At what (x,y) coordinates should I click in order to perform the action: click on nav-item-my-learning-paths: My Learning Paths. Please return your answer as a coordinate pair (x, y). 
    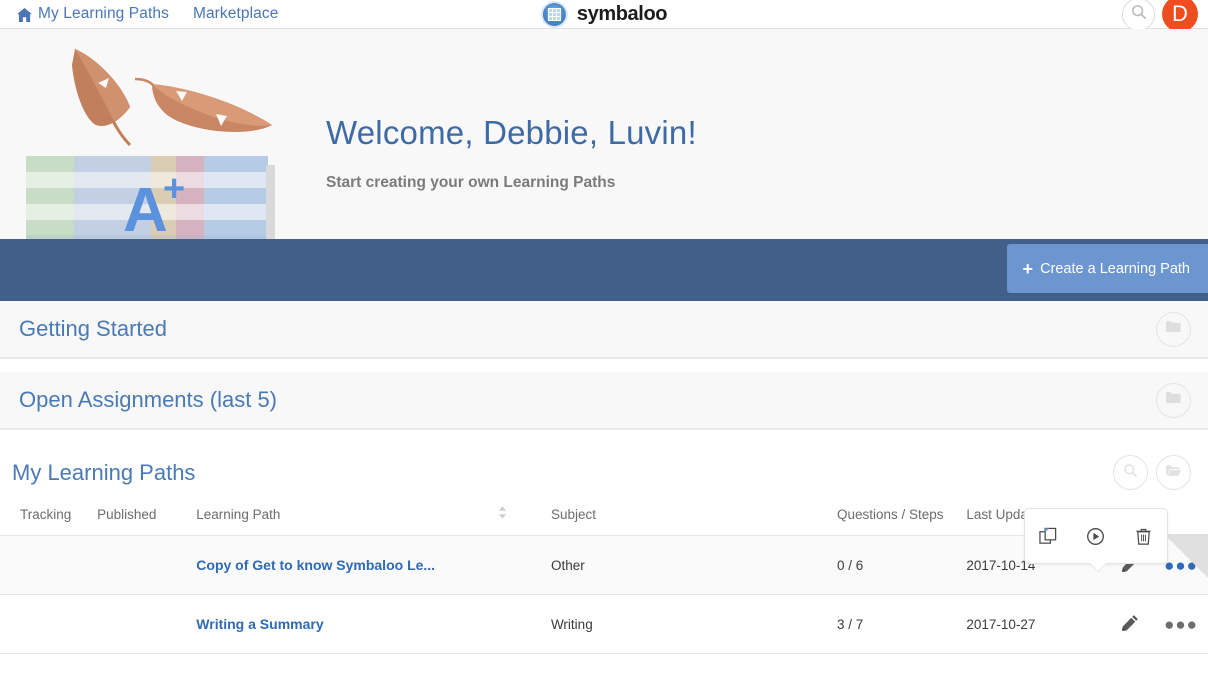
    Looking at the image, I should click on (93, 14).